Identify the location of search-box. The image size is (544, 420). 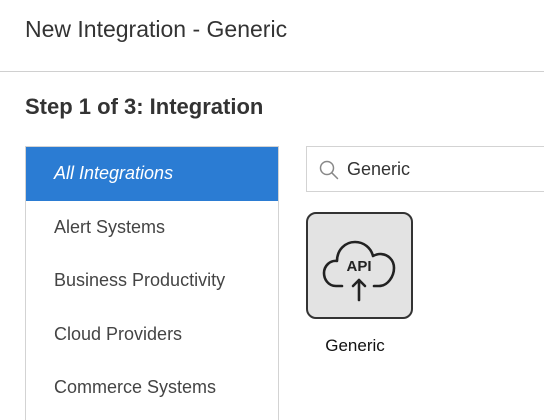
(425, 169).